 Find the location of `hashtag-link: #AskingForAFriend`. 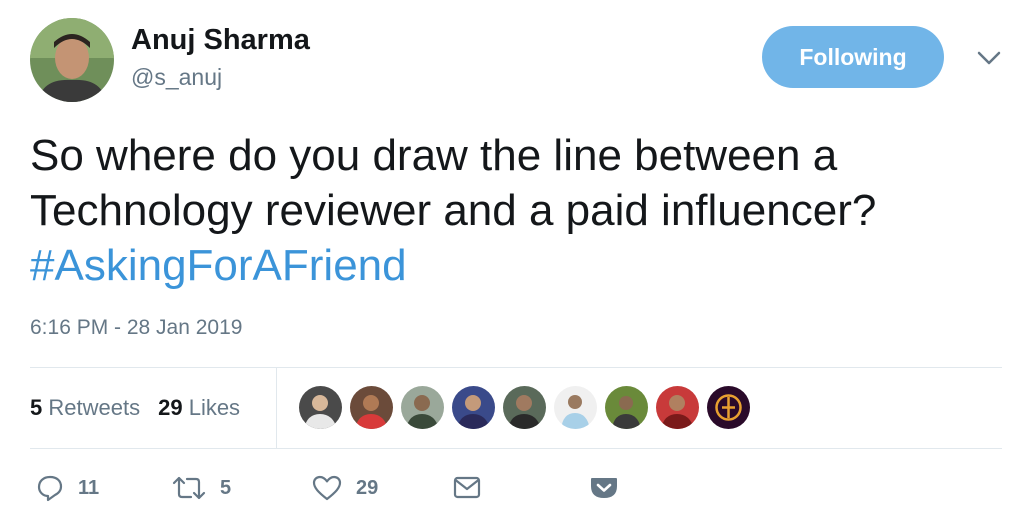

hashtag-link: #AskingForAFriend is located at coordinates (520, 265).